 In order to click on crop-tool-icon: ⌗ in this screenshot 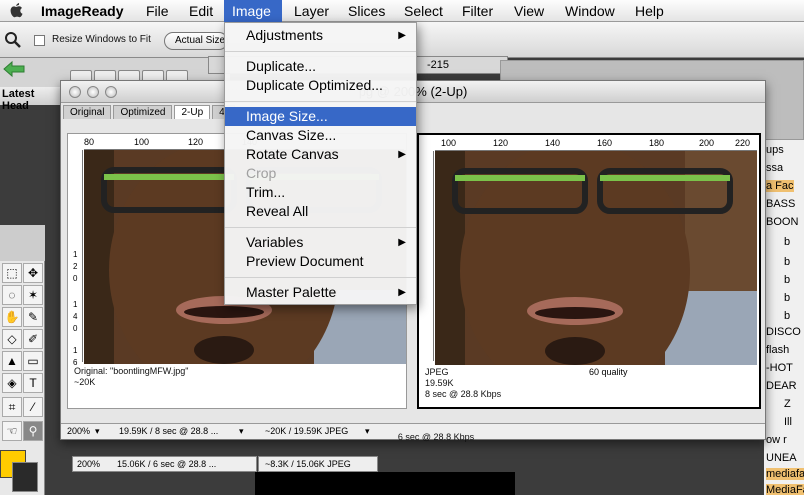, I will do `click(12, 407)`.